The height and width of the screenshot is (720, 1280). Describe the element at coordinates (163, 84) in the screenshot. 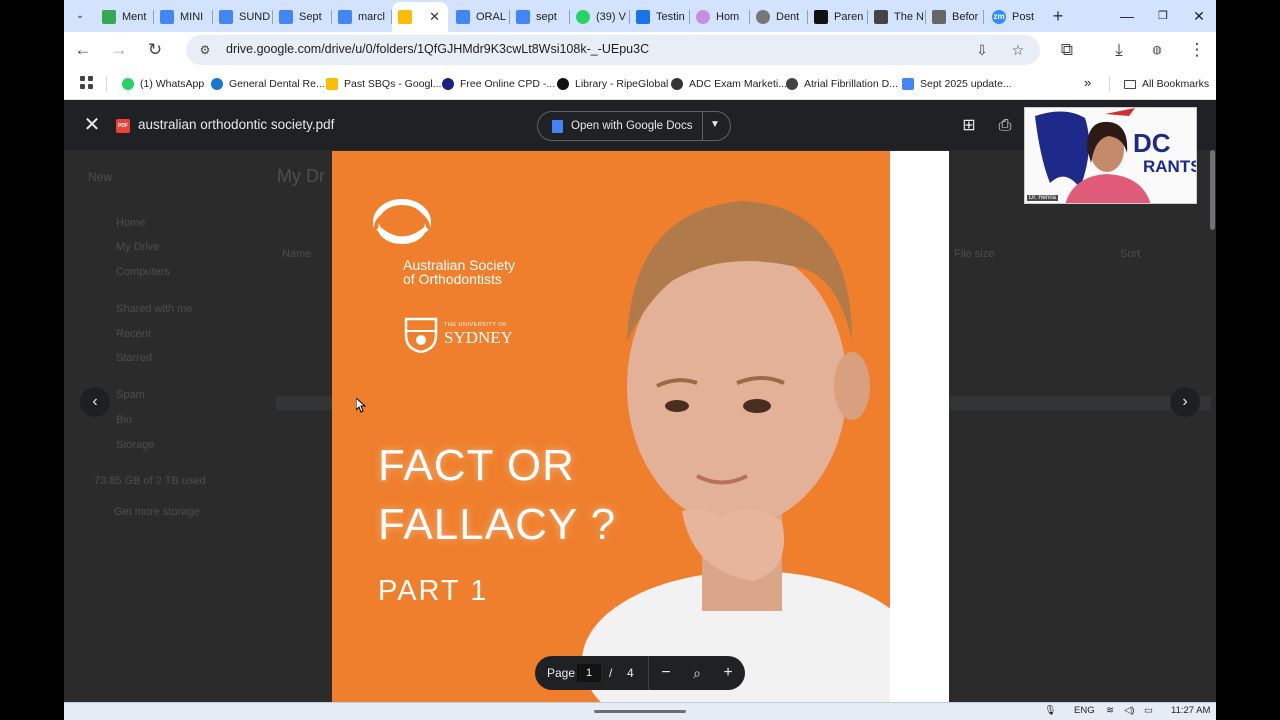

I see `bookmark-whatsapp: (1) WhatsApp` at that location.